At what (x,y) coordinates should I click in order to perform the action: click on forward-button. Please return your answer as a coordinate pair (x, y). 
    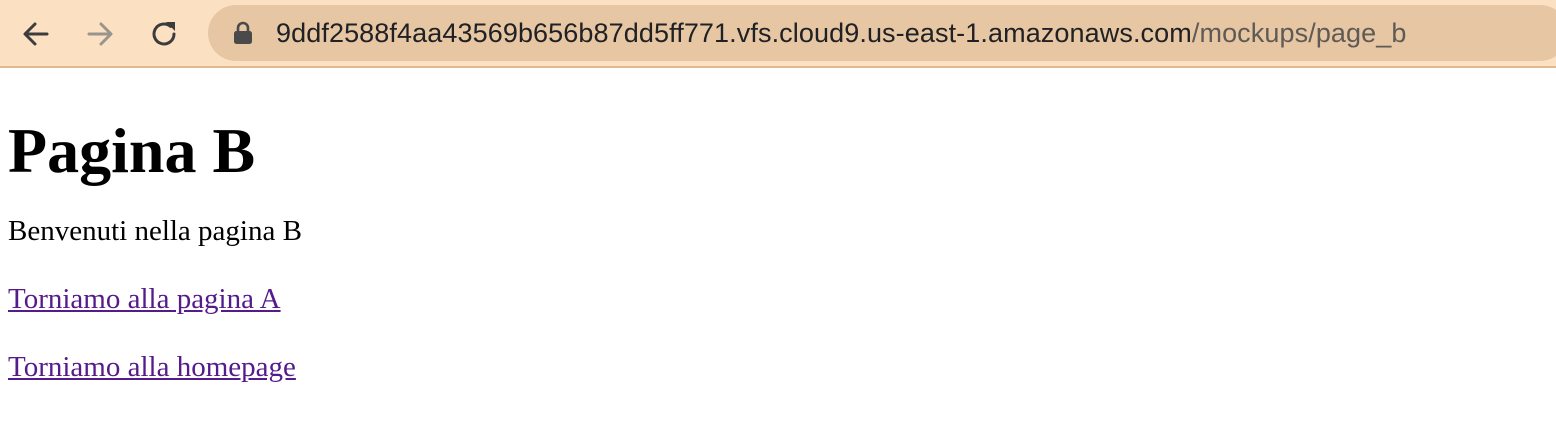
    Looking at the image, I should click on (100, 34).